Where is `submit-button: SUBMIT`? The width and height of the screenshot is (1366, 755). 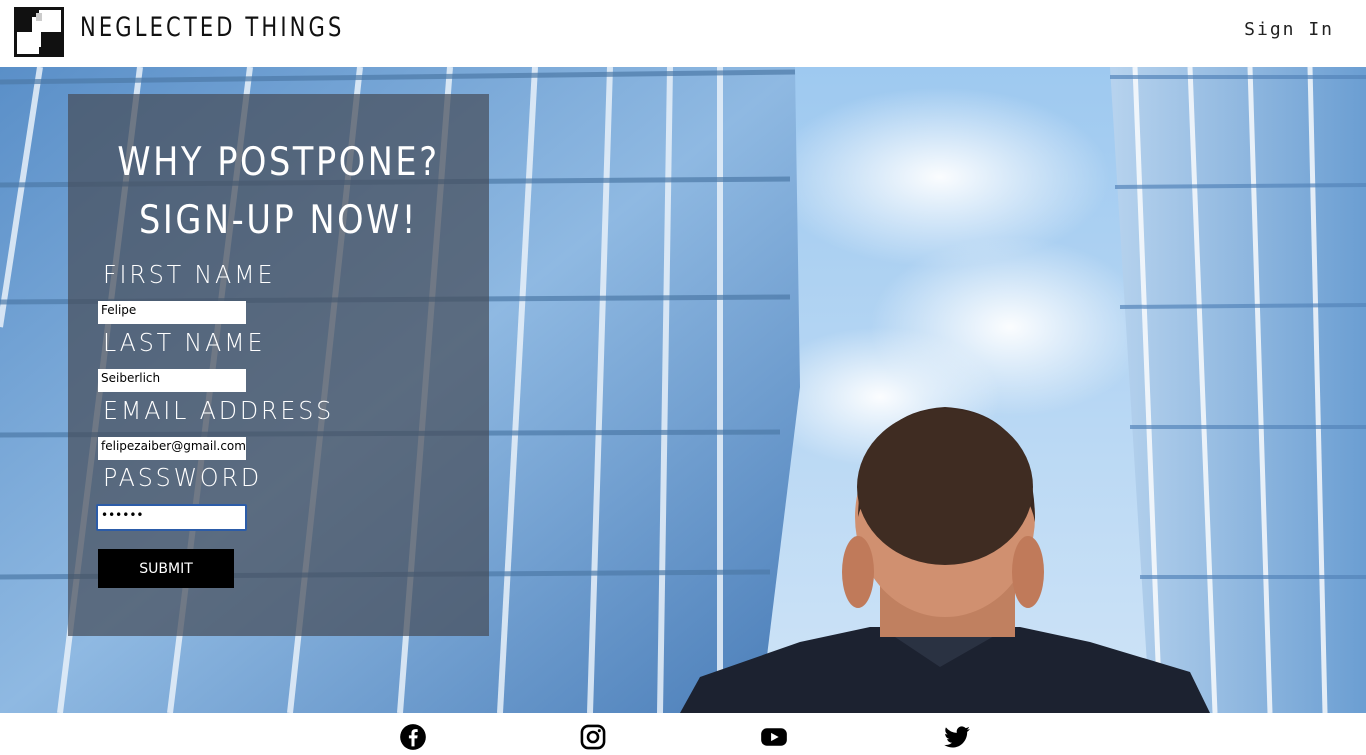
submit-button: SUBMIT is located at coordinates (166, 568).